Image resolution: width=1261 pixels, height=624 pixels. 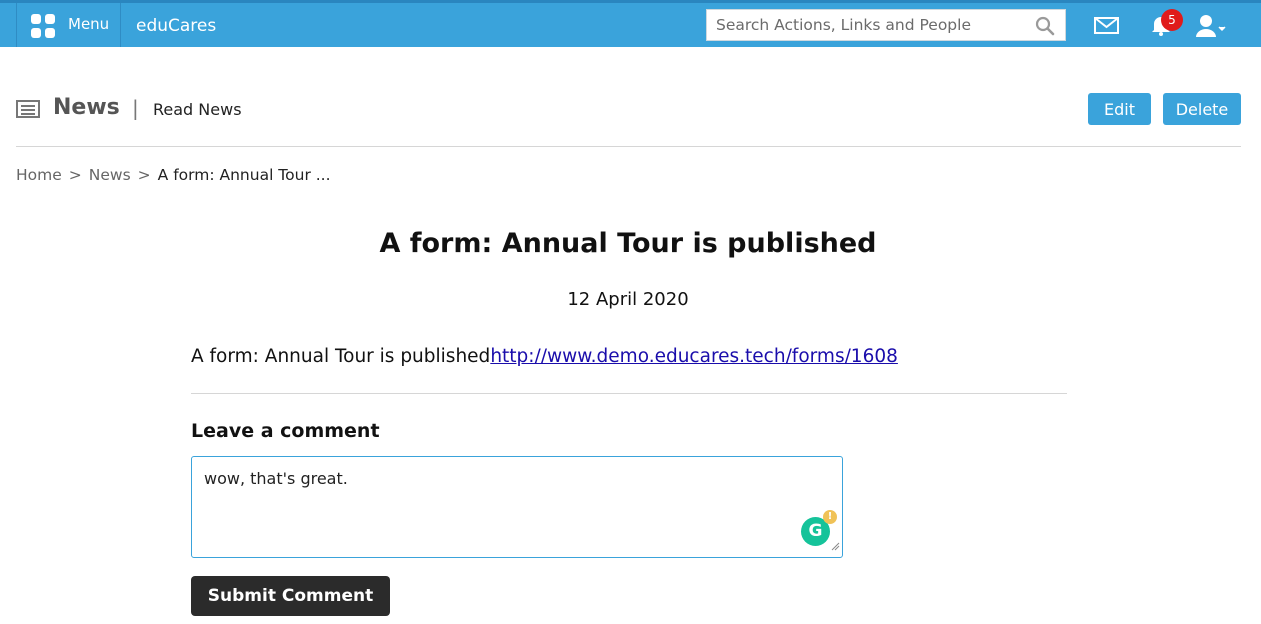 What do you see at coordinates (176, 26) in the screenshot?
I see `brand-link: eduCares` at bounding box center [176, 26].